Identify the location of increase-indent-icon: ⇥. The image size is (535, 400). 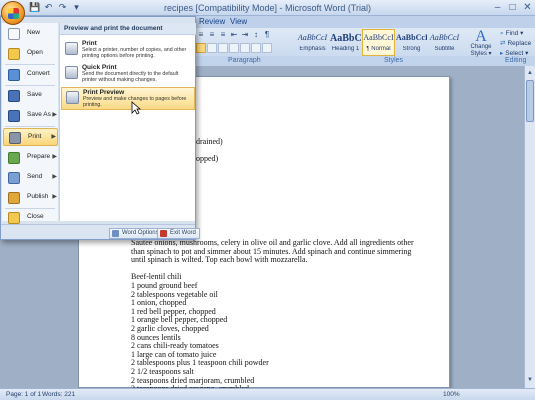
(245, 35).